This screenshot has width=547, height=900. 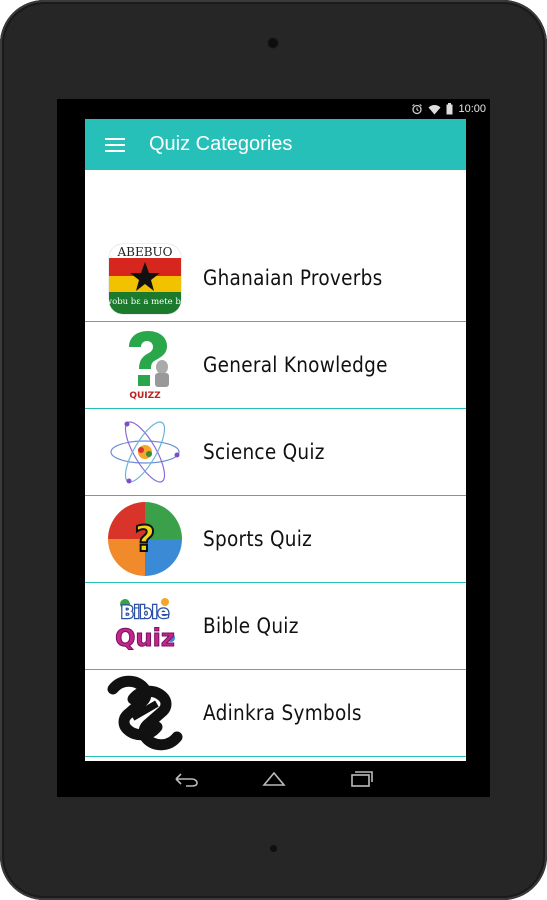 What do you see at coordinates (282, 713) in the screenshot?
I see `category-label: Adinkra Symbols` at bounding box center [282, 713].